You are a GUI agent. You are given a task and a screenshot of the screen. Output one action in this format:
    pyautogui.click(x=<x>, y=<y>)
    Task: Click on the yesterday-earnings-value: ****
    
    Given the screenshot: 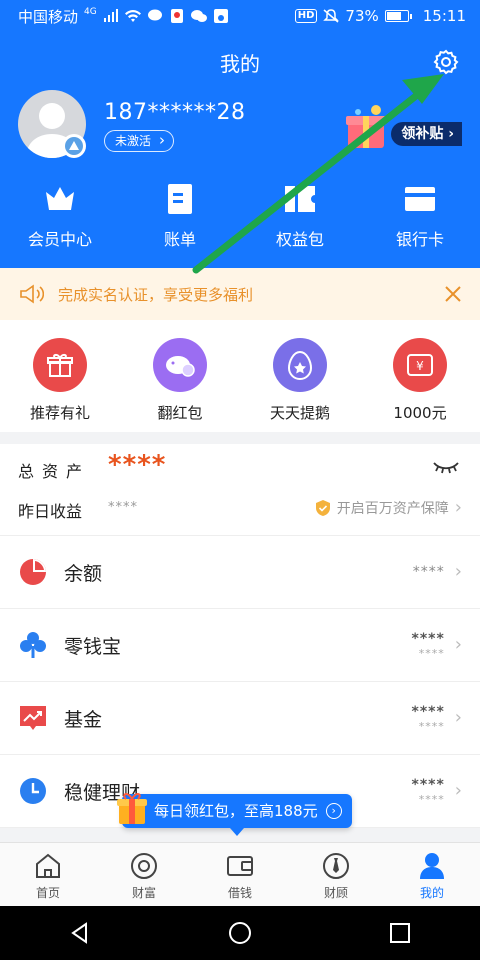 What is the action you would take?
    pyautogui.click(x=123, y=507)
    